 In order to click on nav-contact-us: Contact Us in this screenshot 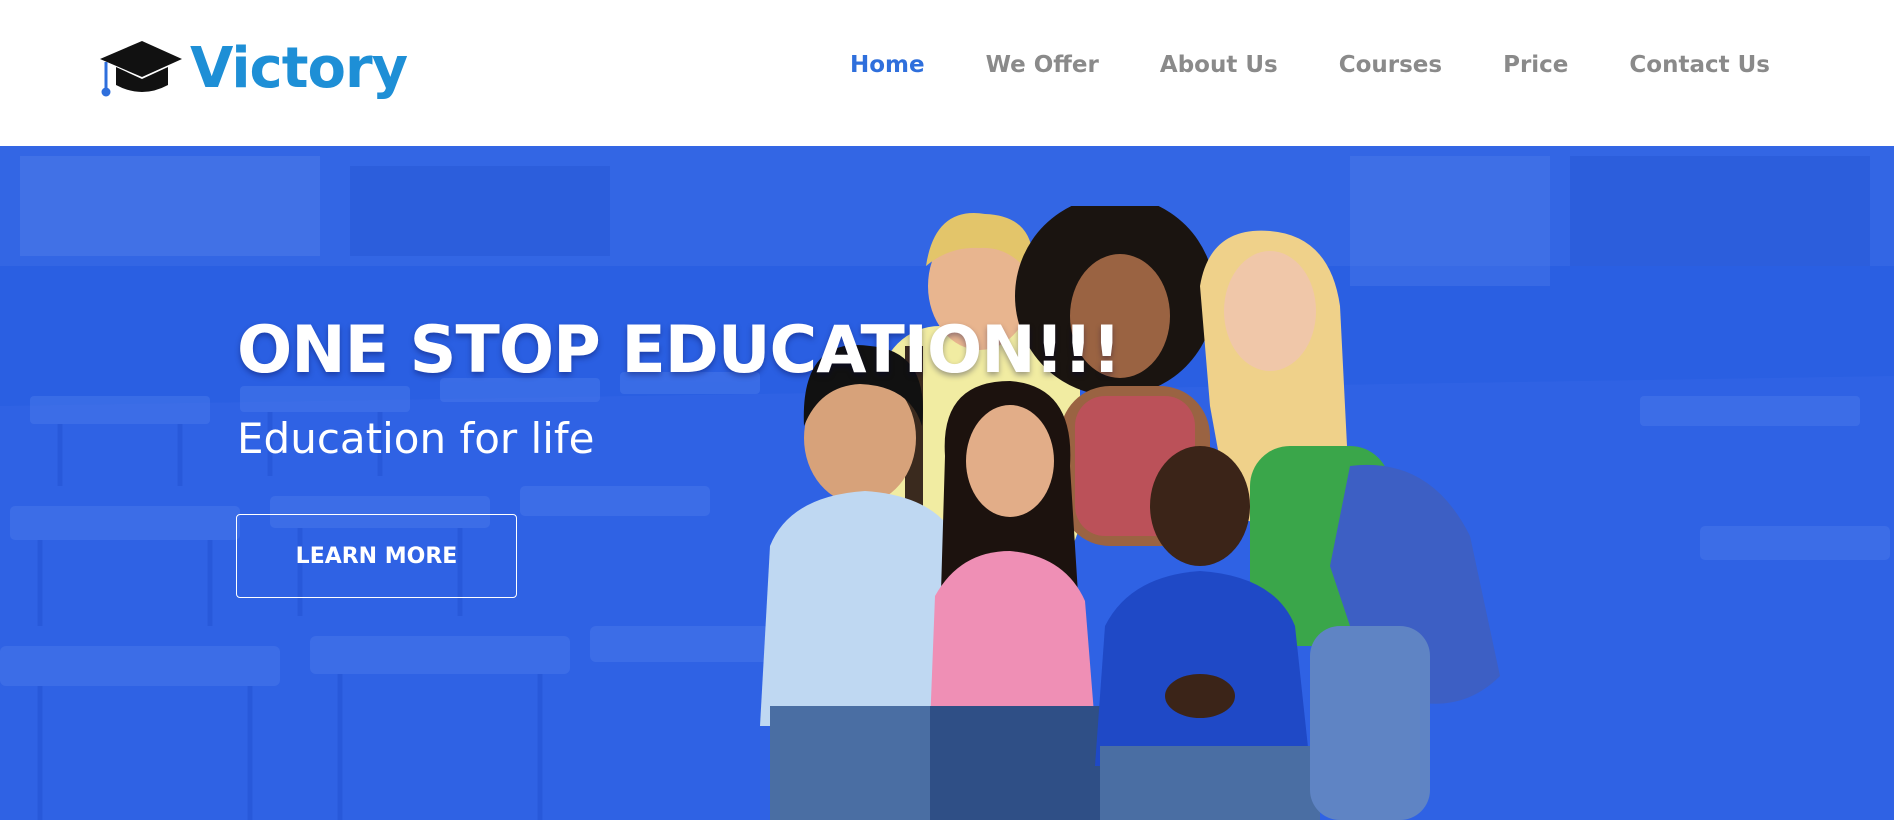, I will do `click(1699, 65)`.